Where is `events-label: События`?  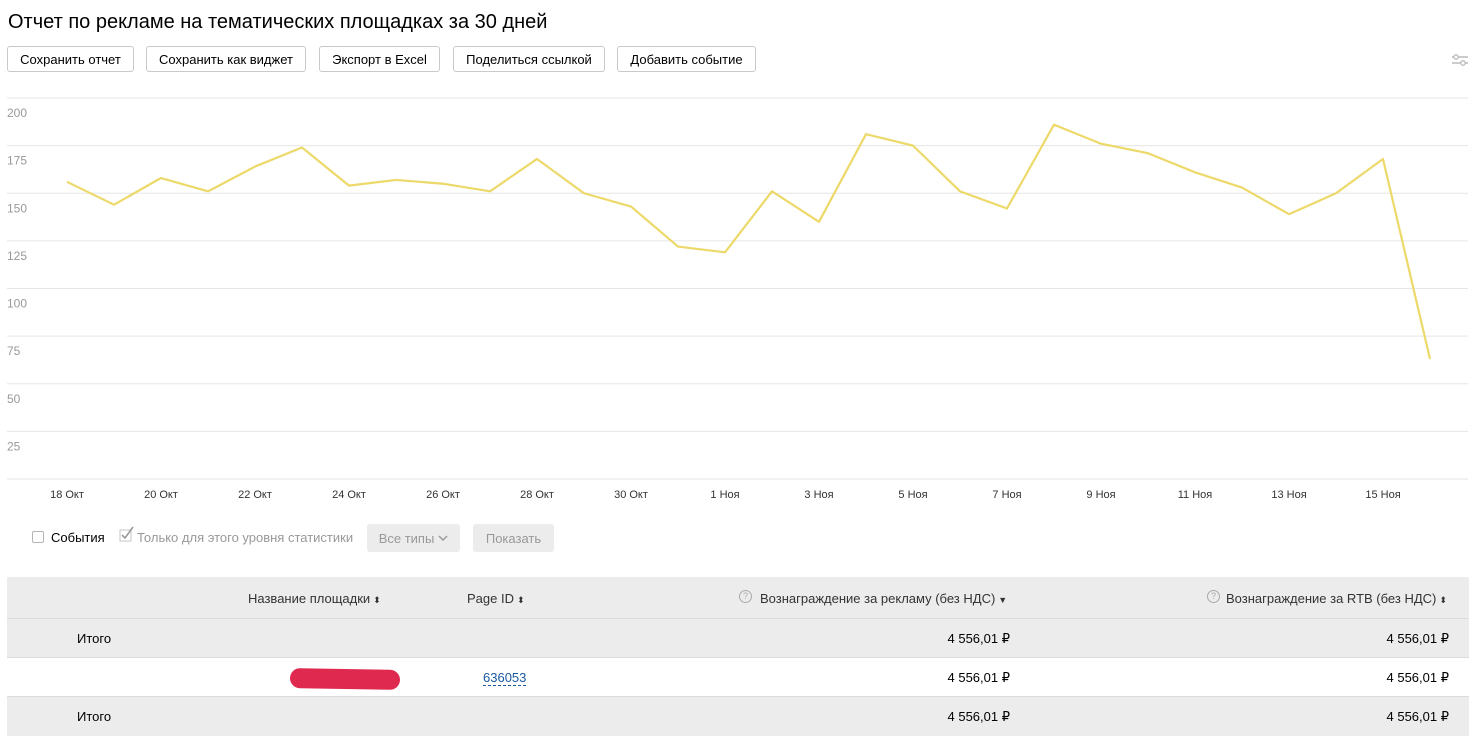
events-label: События is located at coordinates (78, 537).